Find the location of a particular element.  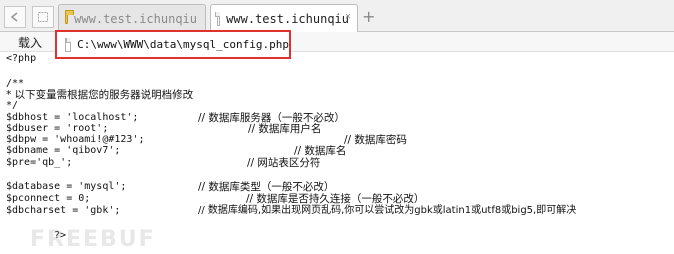

load-button: 载入 is located at coordinates (30, 42).